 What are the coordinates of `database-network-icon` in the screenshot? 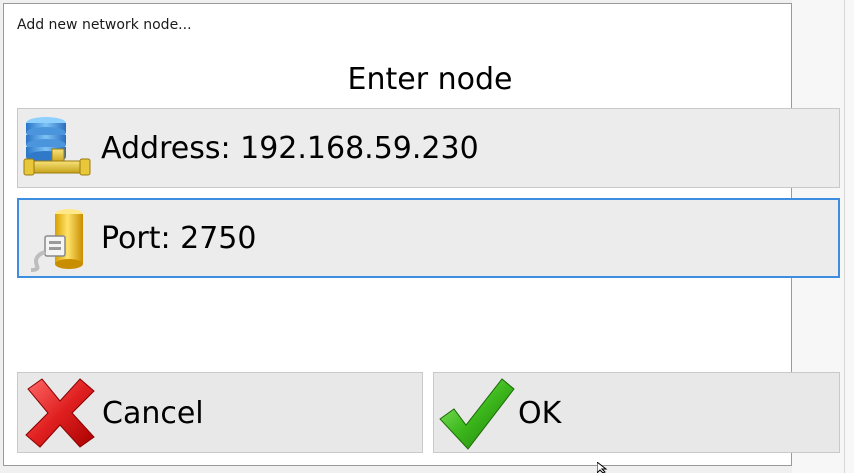 It's located at (58, 149).